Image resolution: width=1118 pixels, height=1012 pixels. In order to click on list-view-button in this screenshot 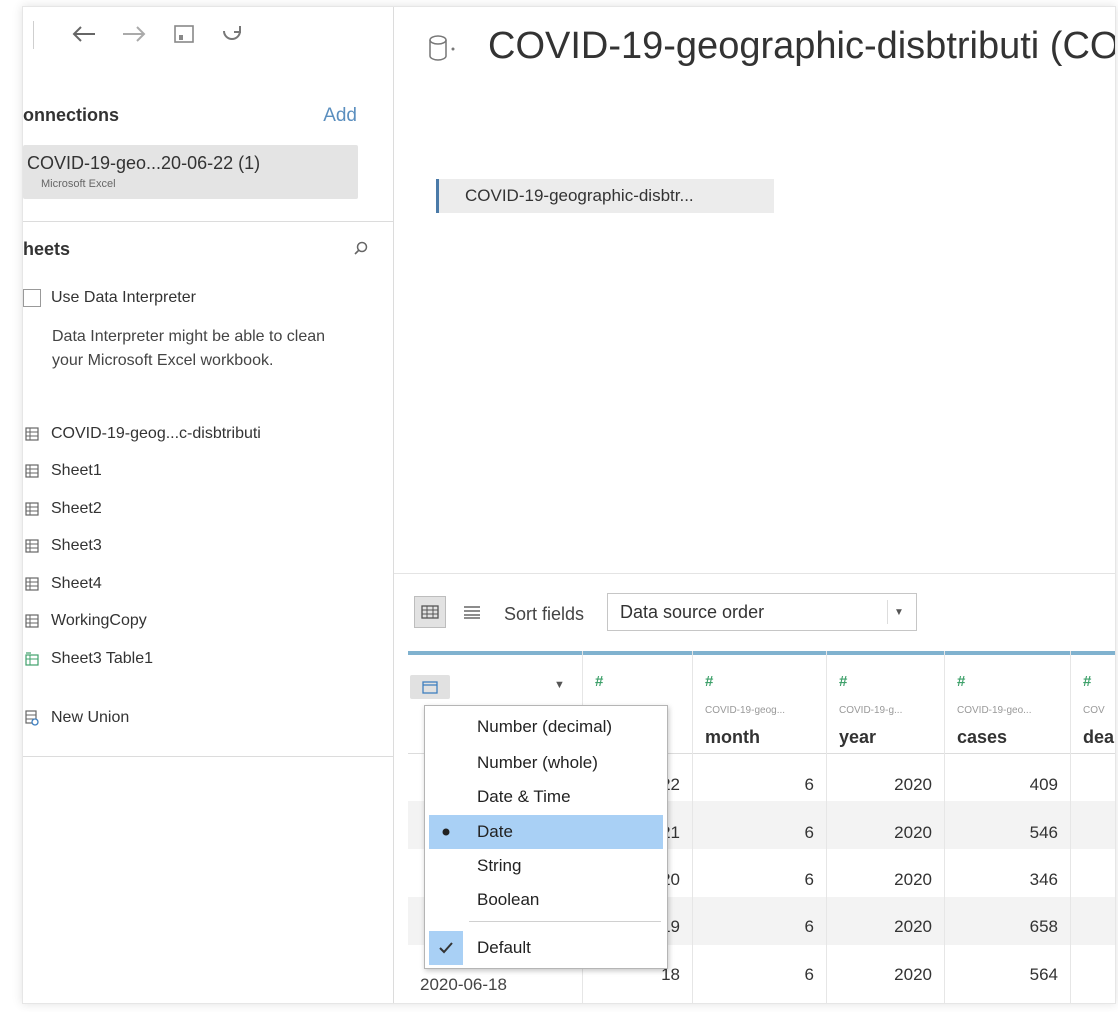, I will do `click(472, 612)`.